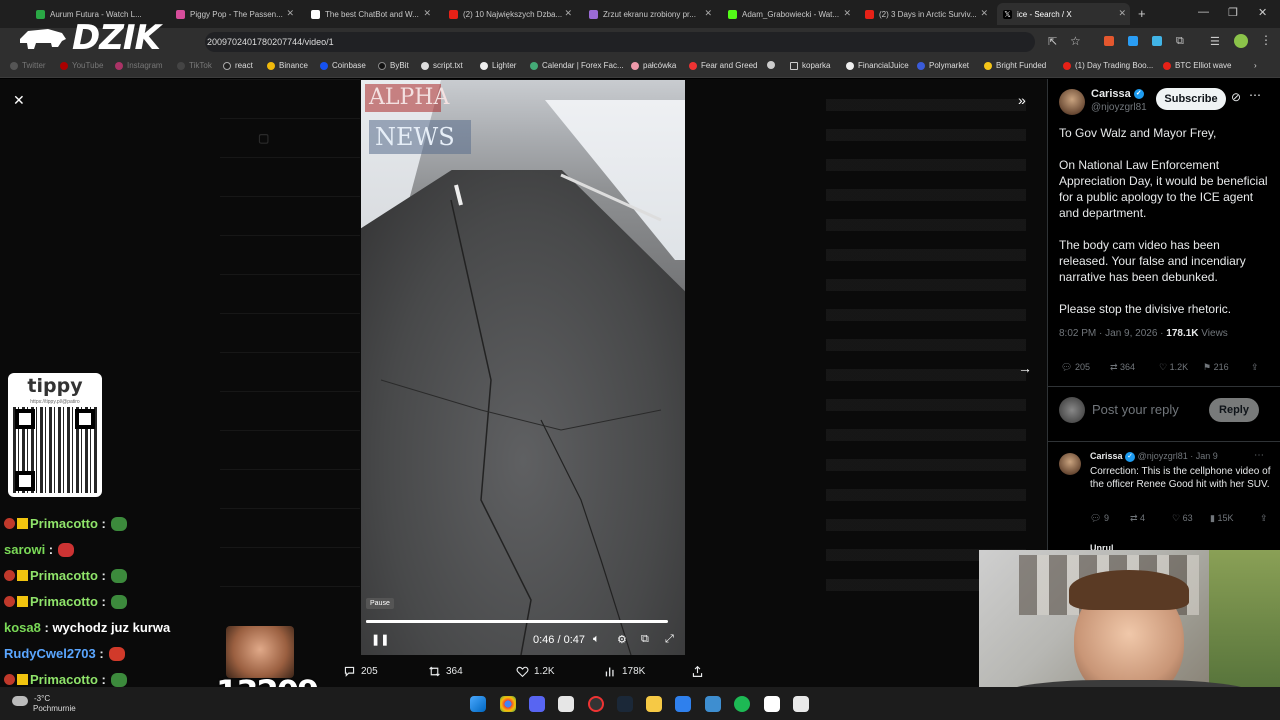  Describe the element at coordinates (1234, 410) in the screenshot. I see `reply-button: Reply` at that location.